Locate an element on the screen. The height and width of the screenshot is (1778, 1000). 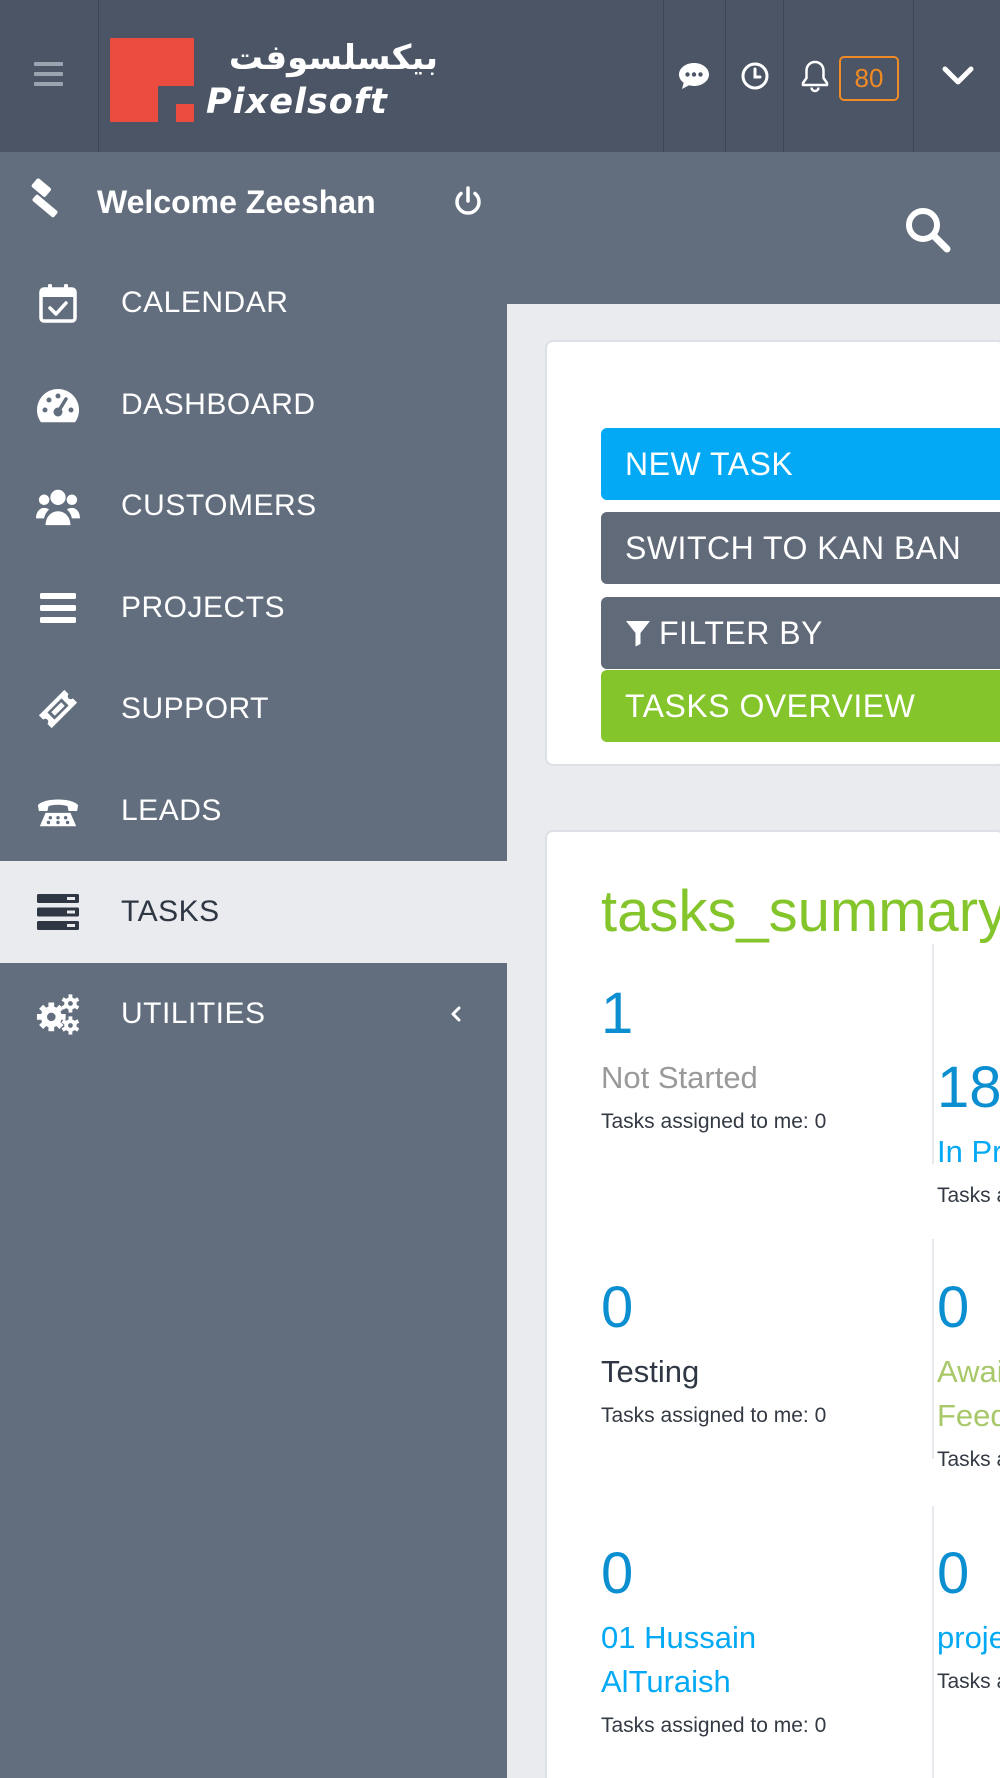
sidebar-item-support: SUPPORT is located at coordinates (253, 709).